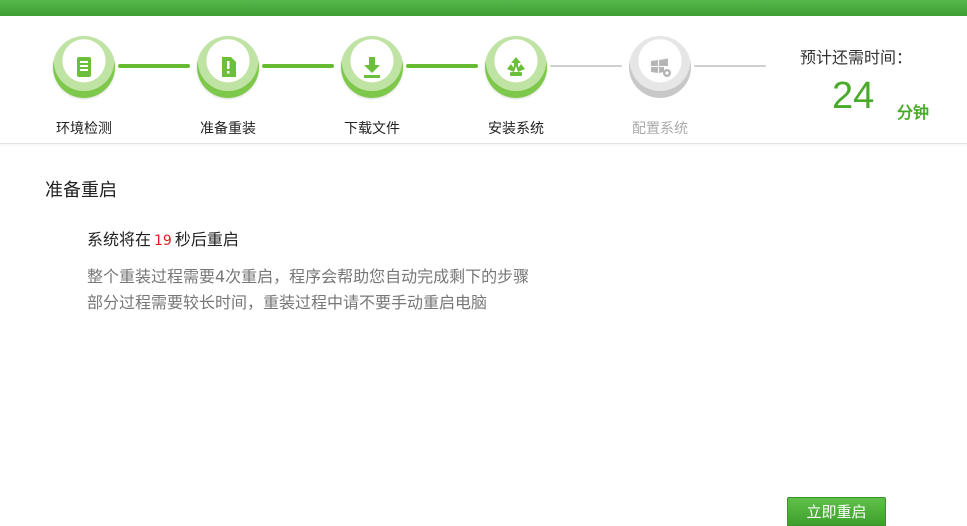 This screenshot has height=526, width=967. What do you see at coordinates (287, 302) in the screenshot?
I see `description-line-2: 部分过程需要较长时间，重装过程中请不要手动重启电脑` at bounding box center [287, 302].